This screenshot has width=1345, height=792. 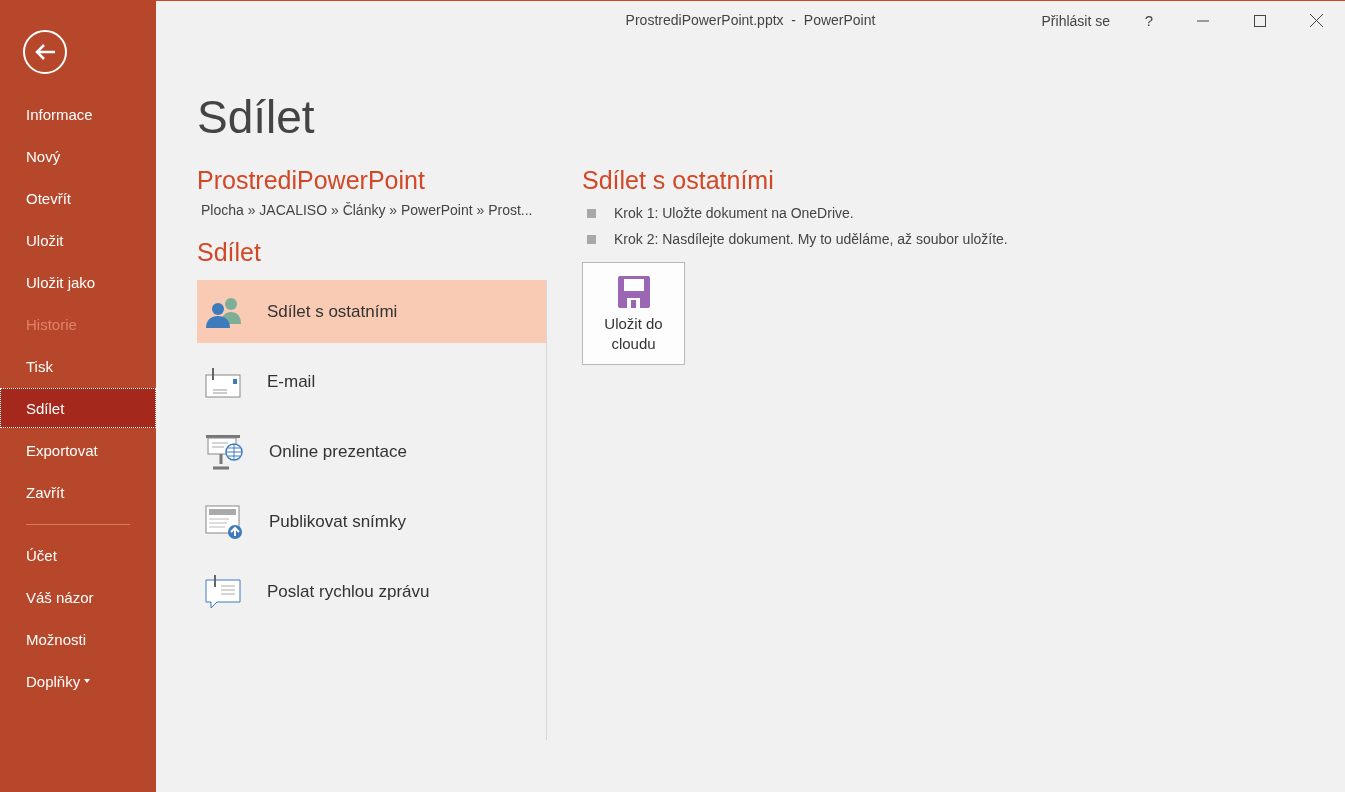 I want to click on step-text: Krok 1: Uložte dokument na OneDrive., so click(x=734, y=213).